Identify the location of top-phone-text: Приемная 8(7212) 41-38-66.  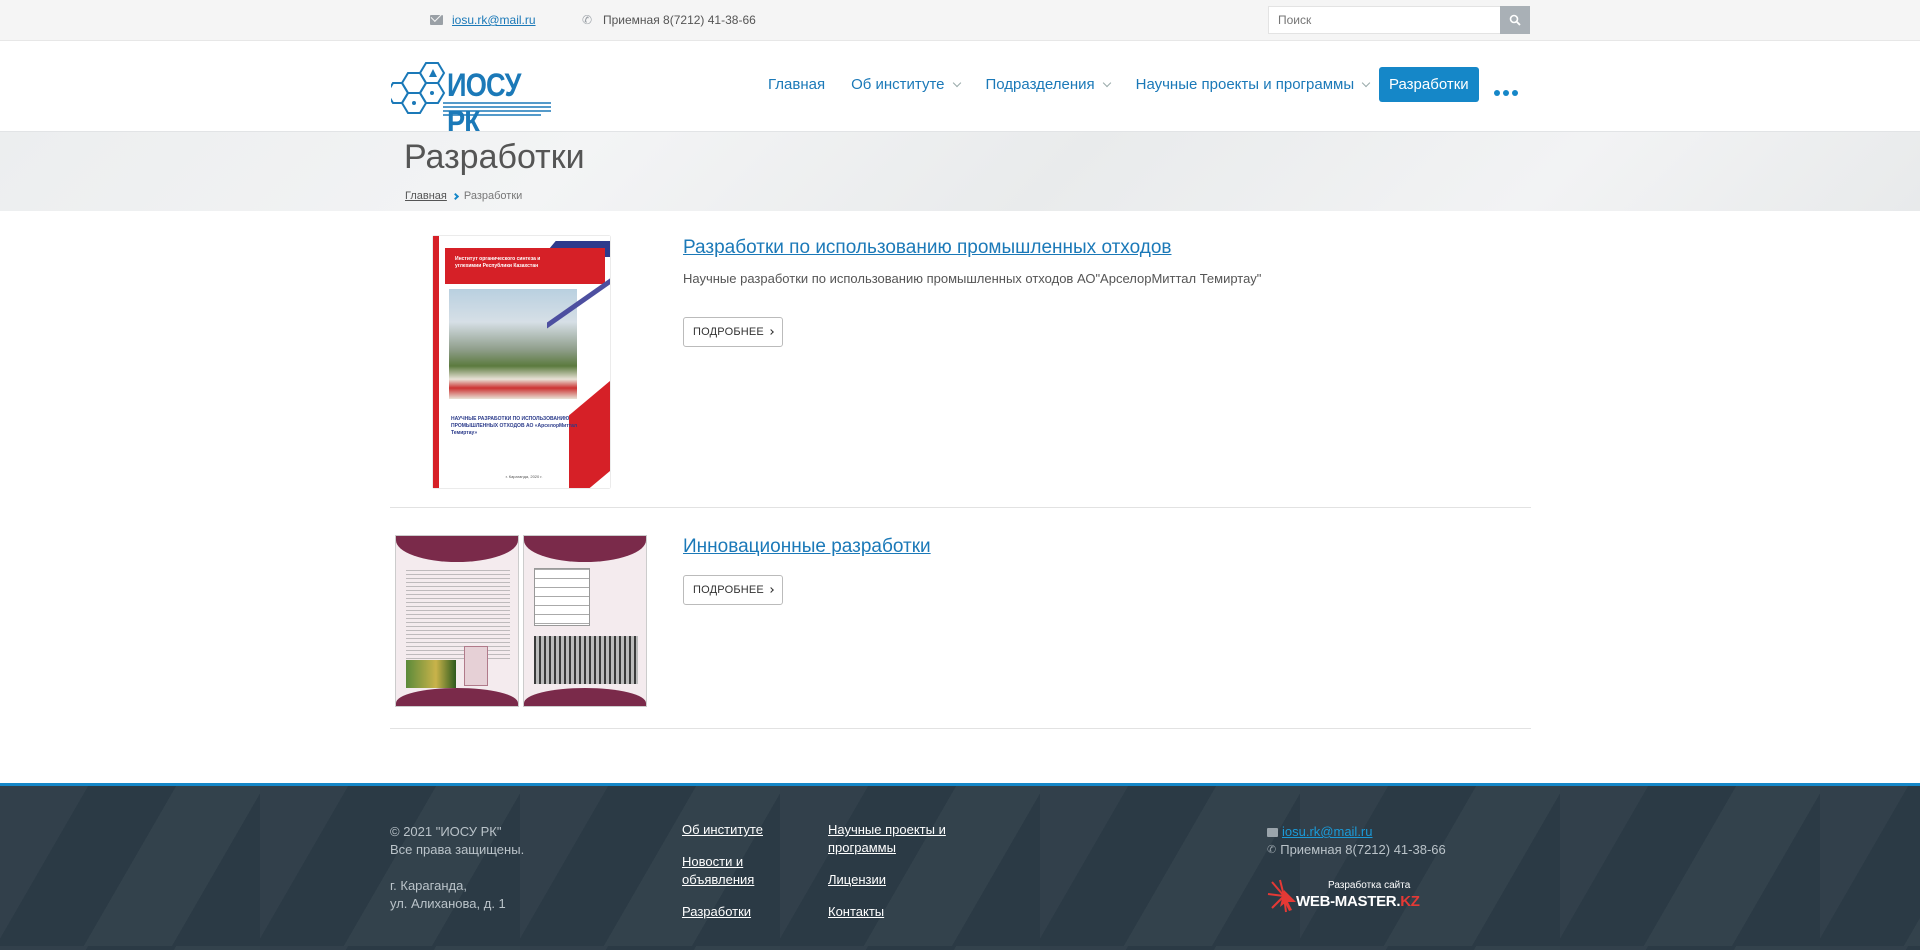
(679, 20).